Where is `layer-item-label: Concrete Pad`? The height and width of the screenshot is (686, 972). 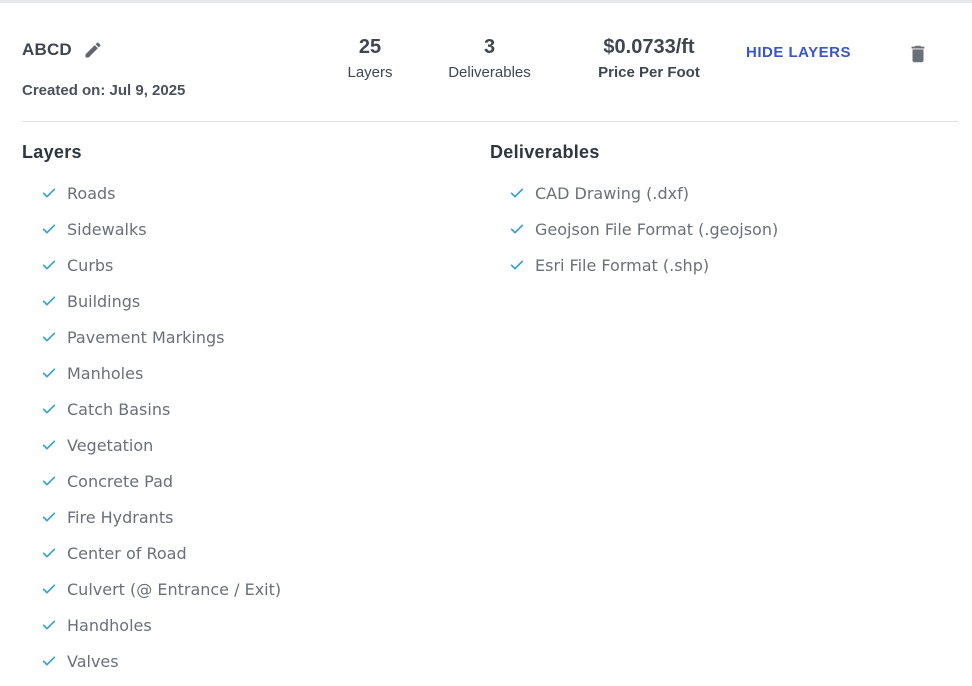 layer-item-label: Concrete Pad is located at coordinates (120, 481).